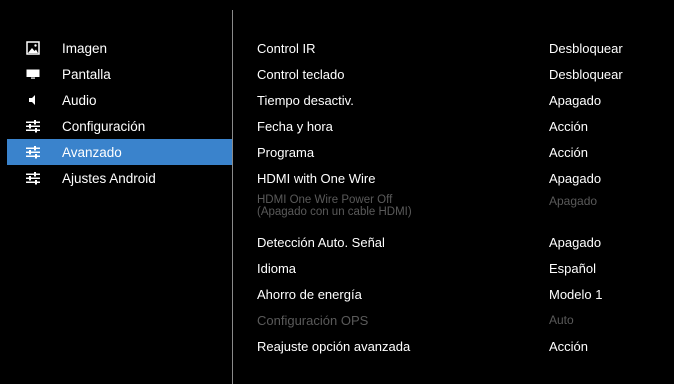  Describe the element at coordinates (462, 320) in the screenshot. I see `setting-row-configuracion-ops: Configuración OPS Auto` at that location.